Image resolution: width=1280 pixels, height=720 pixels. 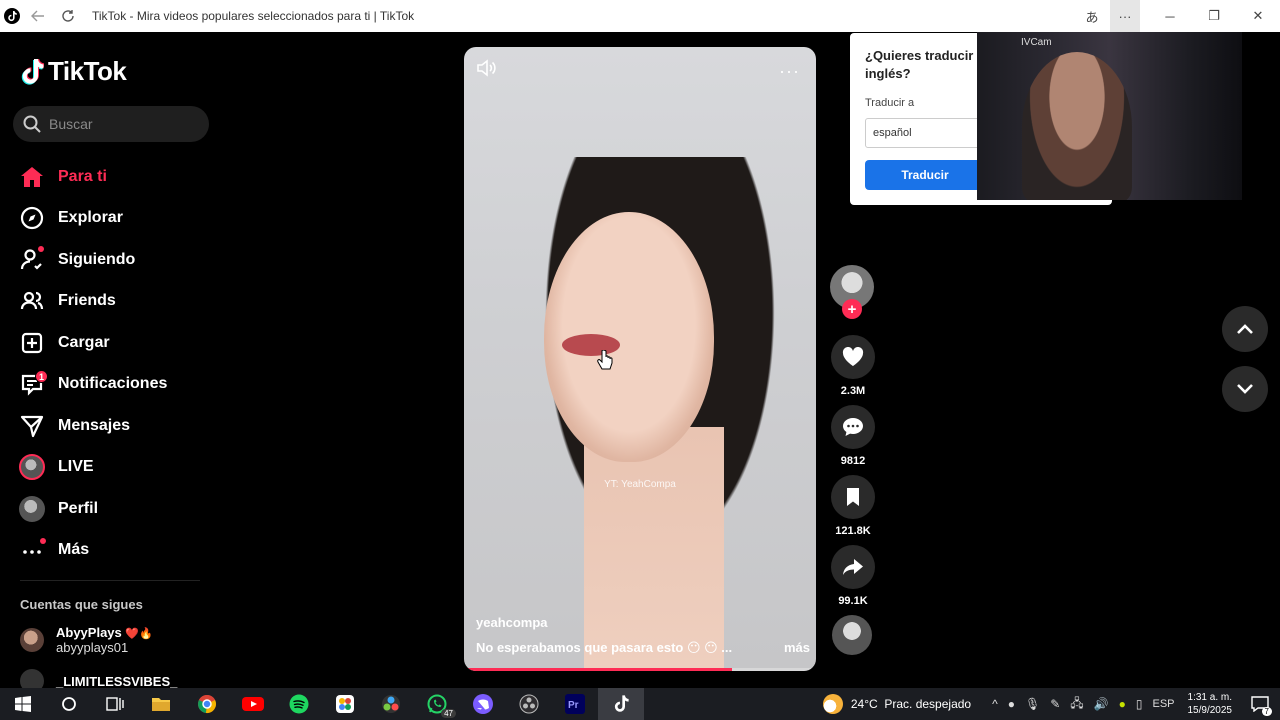 I want to click on temperature: 24°C, so click(x=864, y=704).